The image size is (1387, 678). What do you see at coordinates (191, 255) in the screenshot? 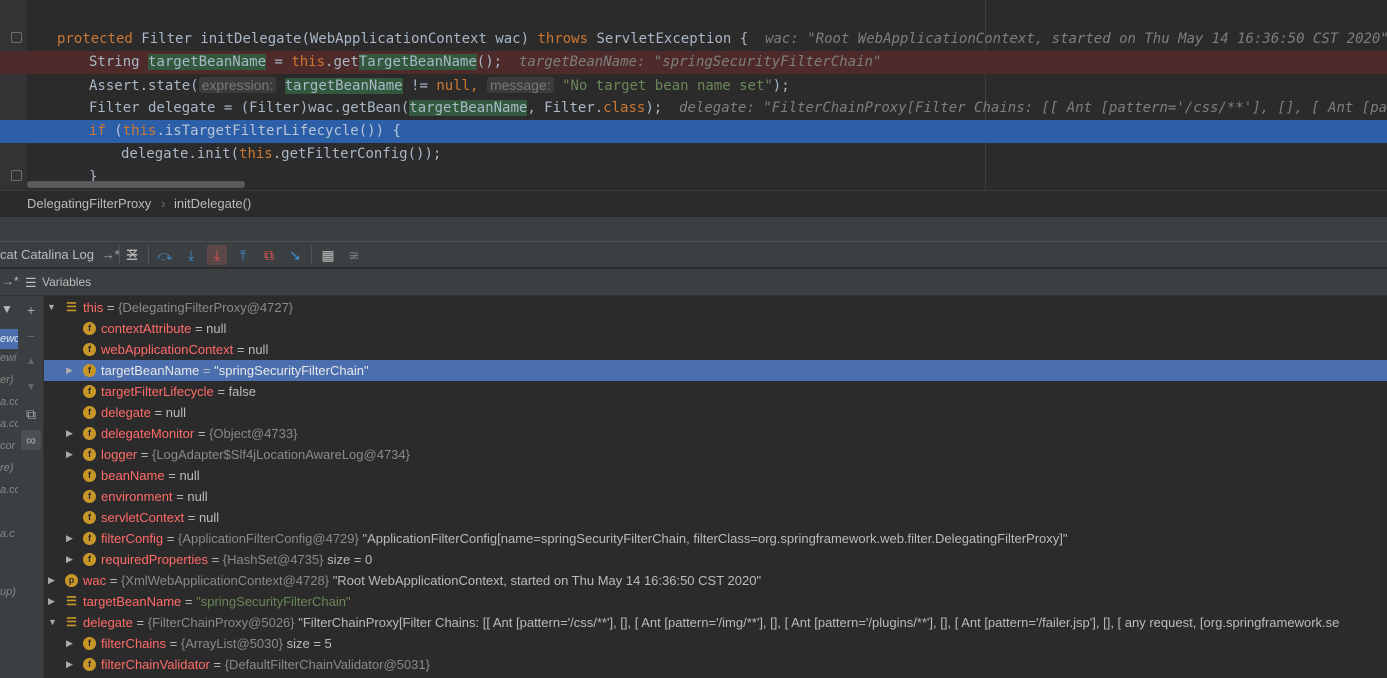
I see `step-into-icon: ⤓` at bounding box center [191, 255].